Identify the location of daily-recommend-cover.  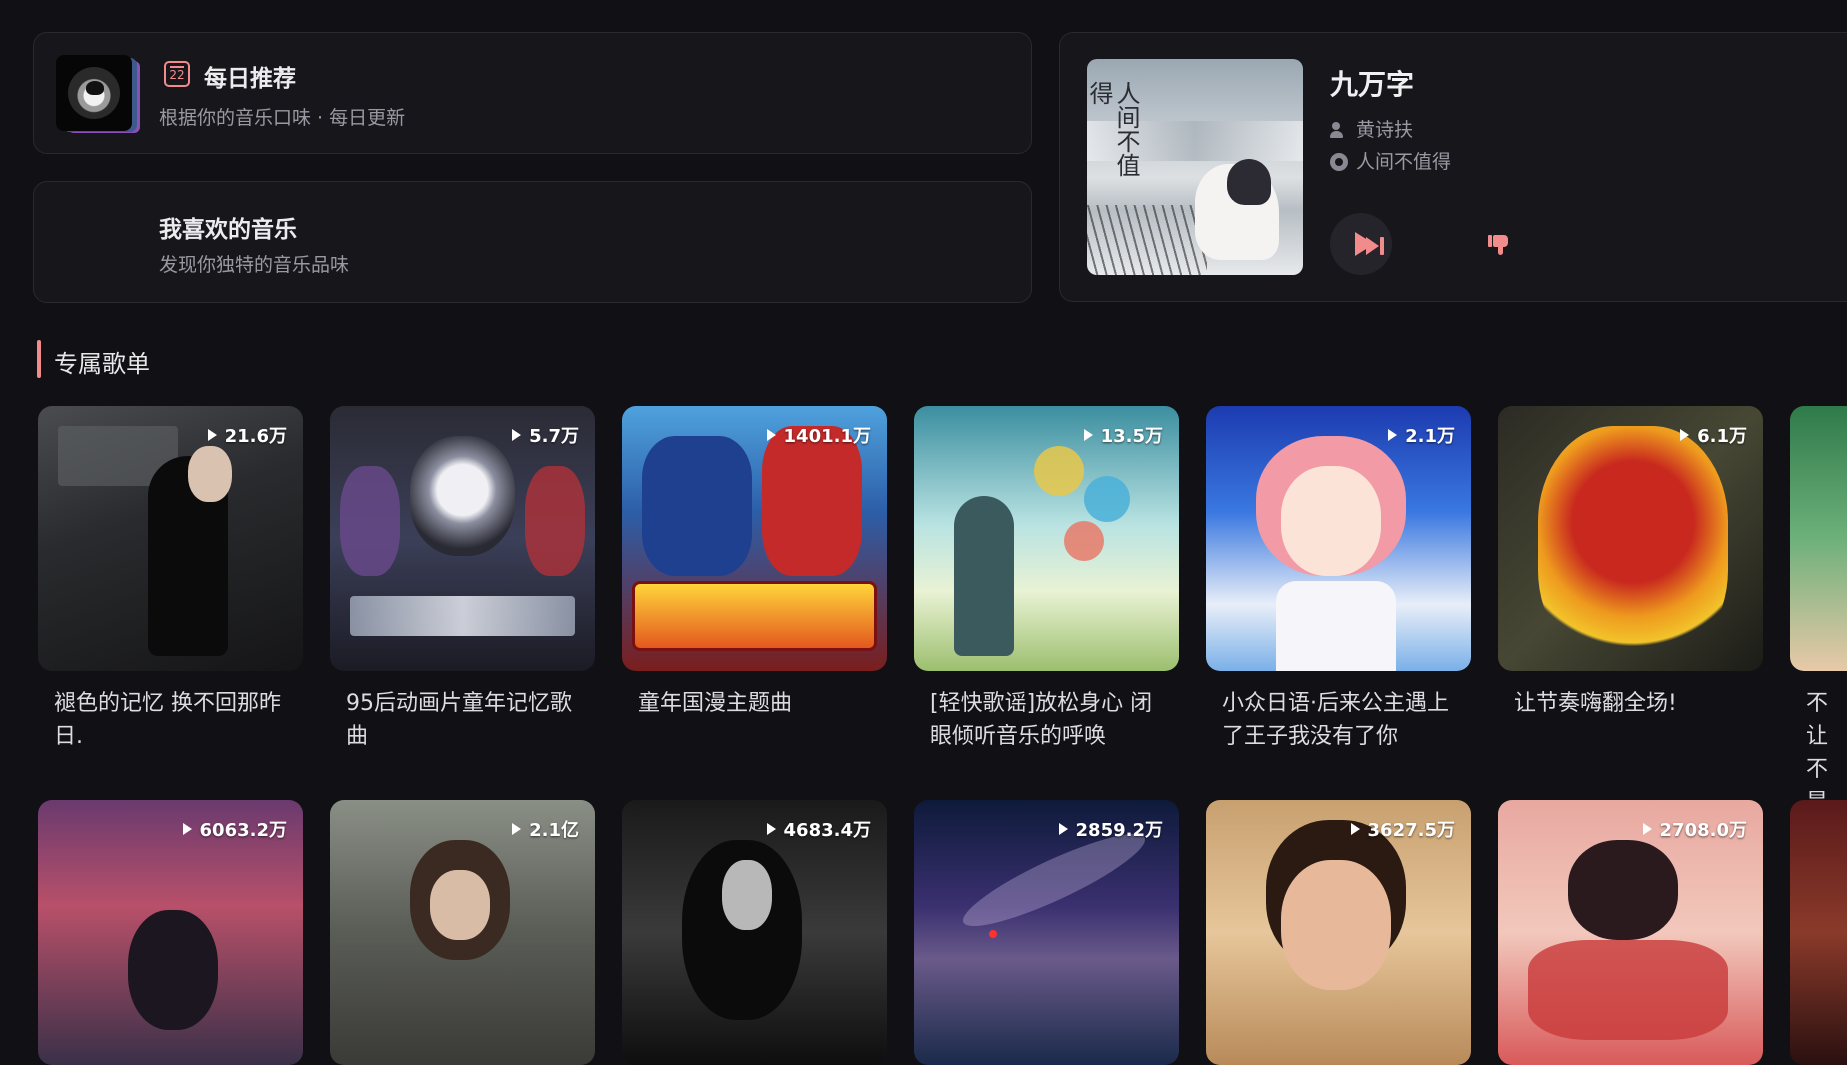
(94, 93).